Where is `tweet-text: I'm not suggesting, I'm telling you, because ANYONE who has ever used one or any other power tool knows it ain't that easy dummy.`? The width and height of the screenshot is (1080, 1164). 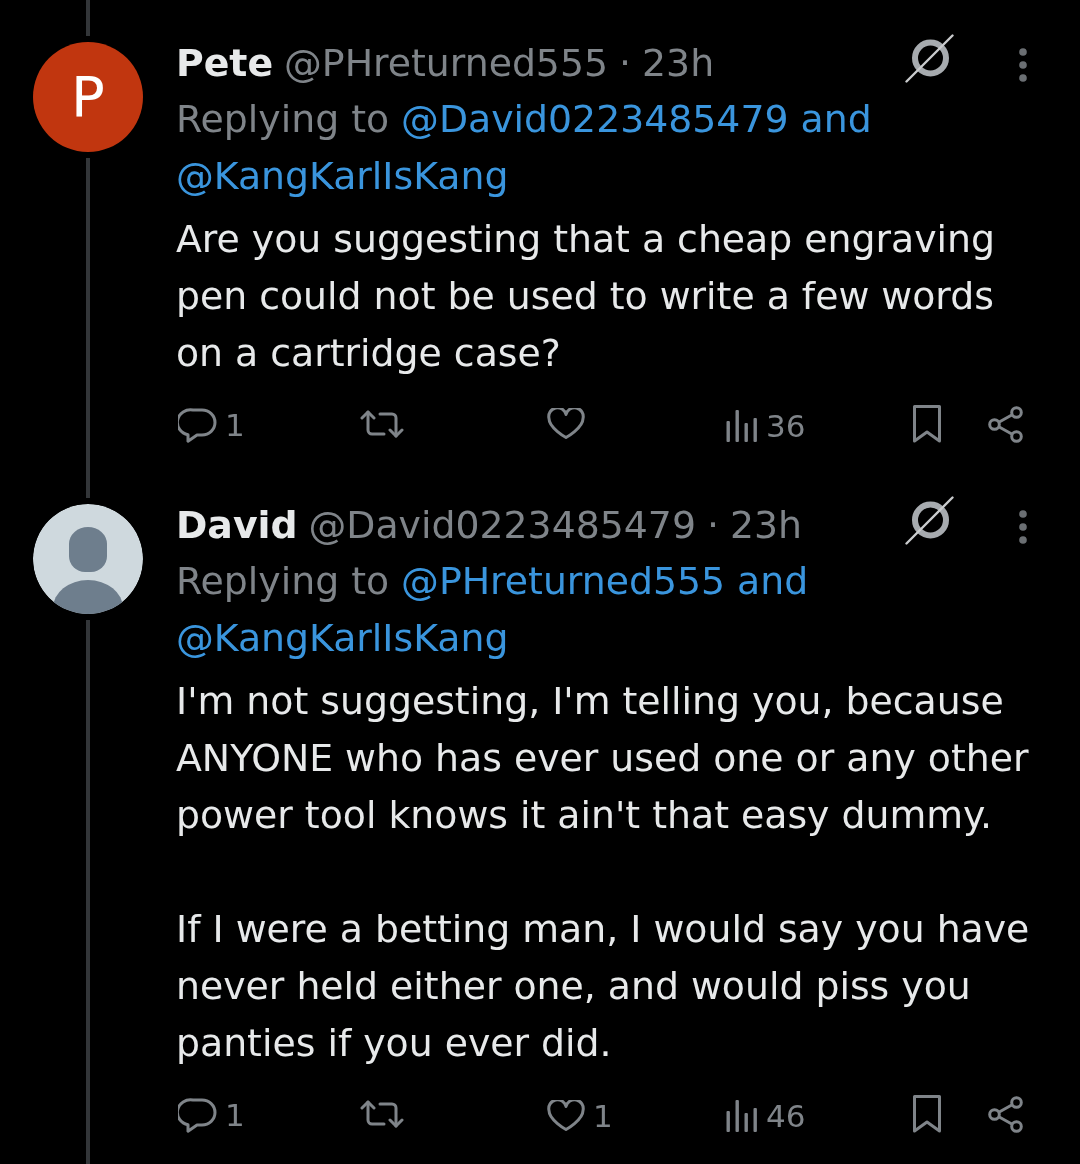 tweet-text: I'm not suggesting, I'm telling you, because ANYONE who has ever used one or any other power tool knows it ain't that easy dummy. is located at coordinates (603, 758).